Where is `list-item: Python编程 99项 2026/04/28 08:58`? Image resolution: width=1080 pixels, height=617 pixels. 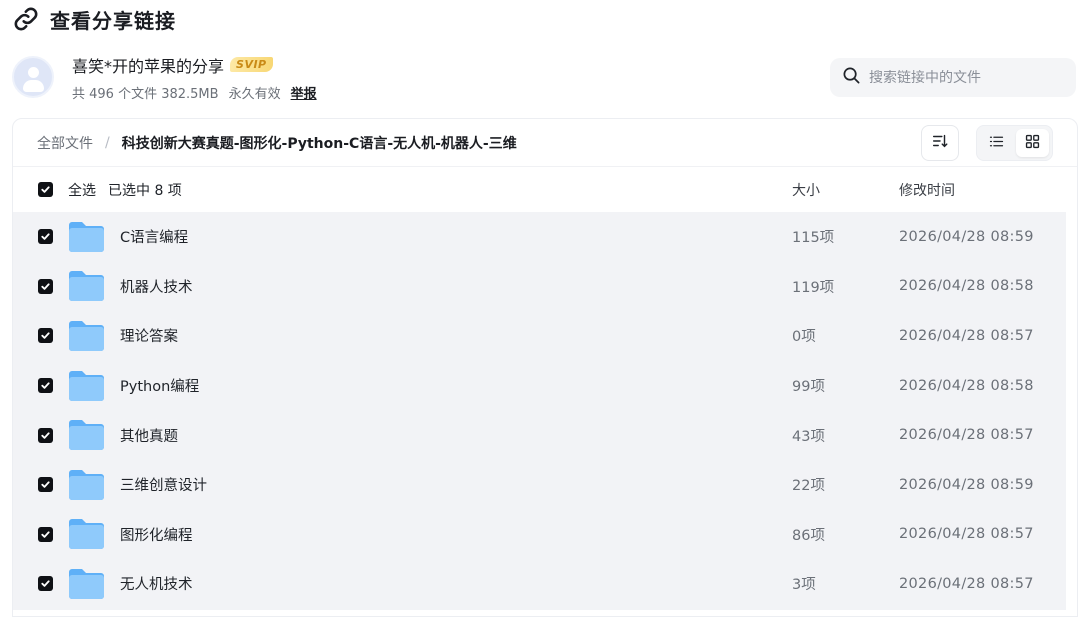
list-item: Python编程 99项 2026/04/28 08:58 is located at coordinates (539, 386).